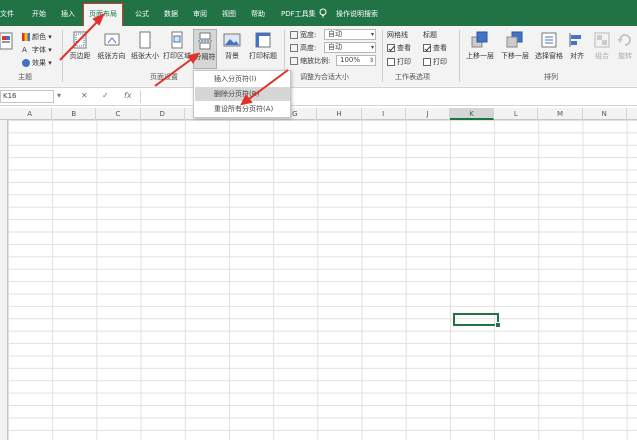 The width and height of the screenshot is (637, 440). What do you see at coordinates (246, 100) in the screenshot?
I see `arrow-head-icon` at bounding box center [246, 100].